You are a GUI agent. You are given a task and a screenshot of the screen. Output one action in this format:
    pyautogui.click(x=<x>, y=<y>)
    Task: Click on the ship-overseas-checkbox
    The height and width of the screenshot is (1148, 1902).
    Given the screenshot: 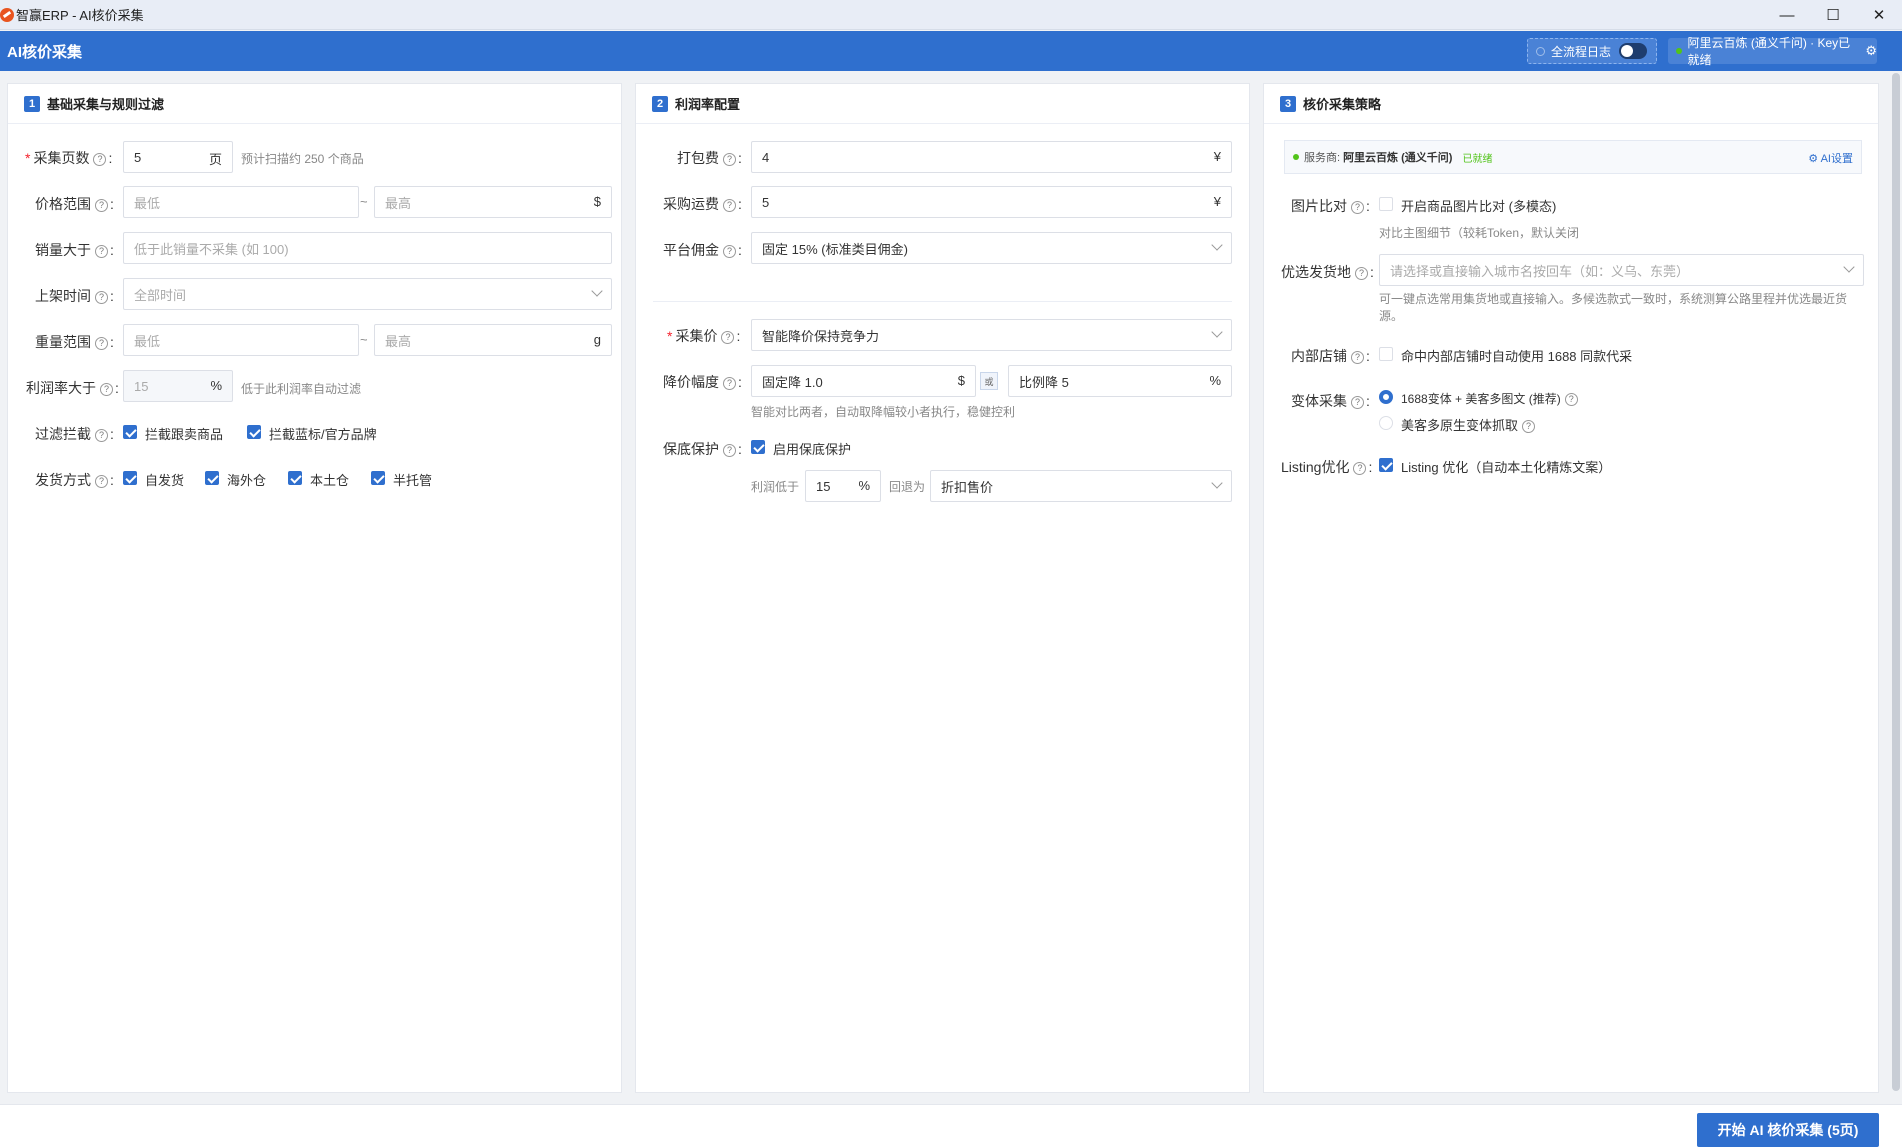 What is the action you would take?
    pyautogui.click(x=212, y=478)
    